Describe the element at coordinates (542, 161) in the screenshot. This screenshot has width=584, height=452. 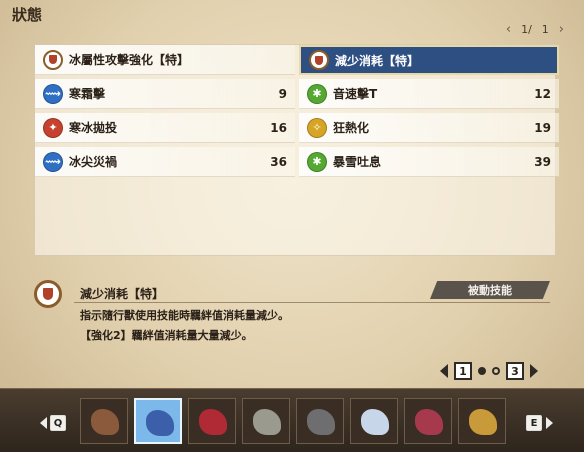
I see `skill-level: 39` at that location.